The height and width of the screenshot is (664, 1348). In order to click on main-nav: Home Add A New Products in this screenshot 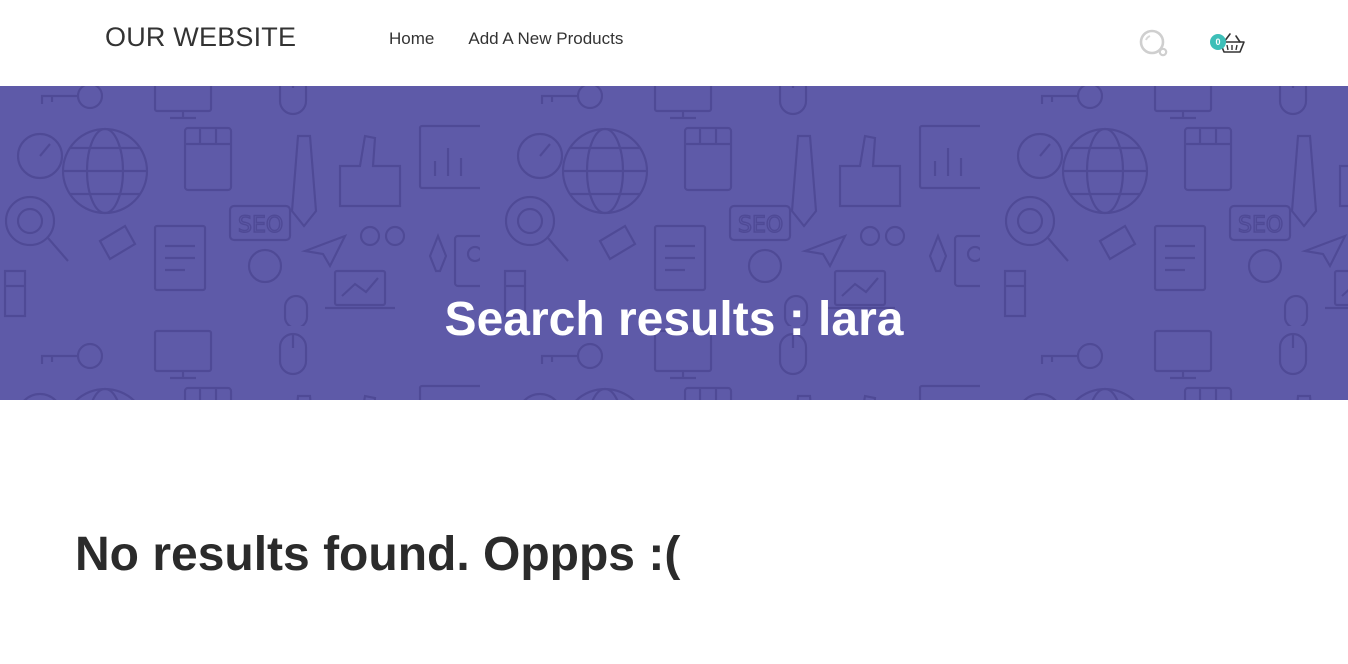, I will do `click(506, 39)`.